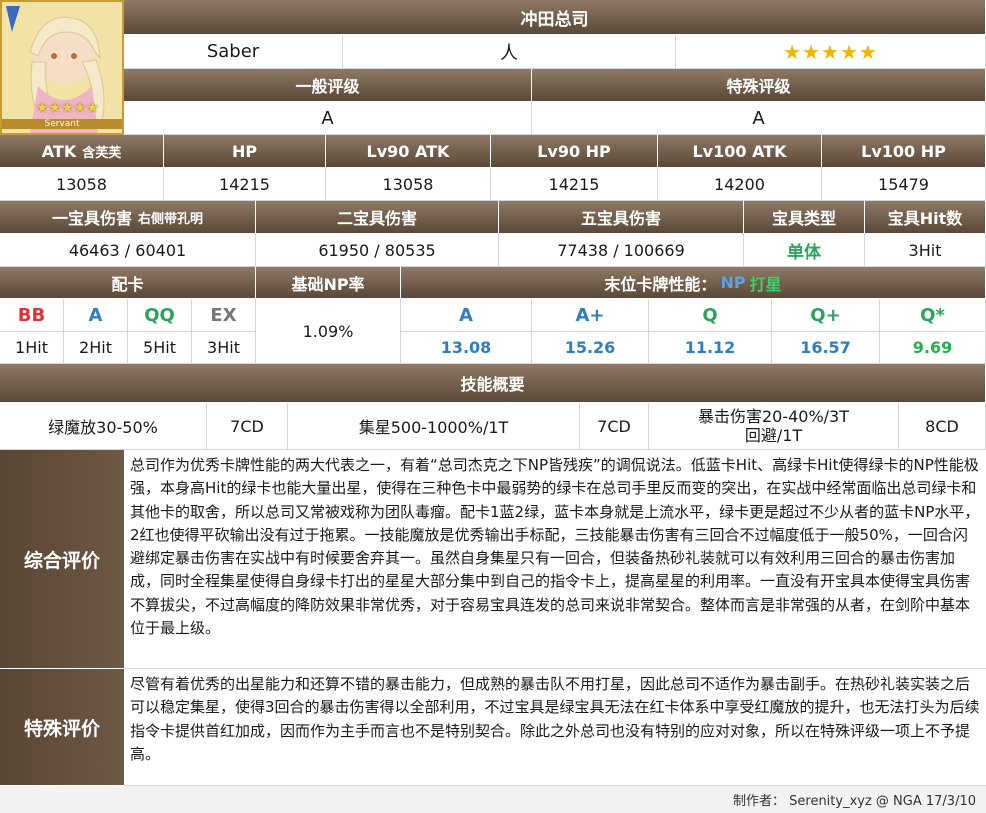 The image size is (986, 813). I want to click on np2-damage-value: 61950 / 80535, so click(377, 250).